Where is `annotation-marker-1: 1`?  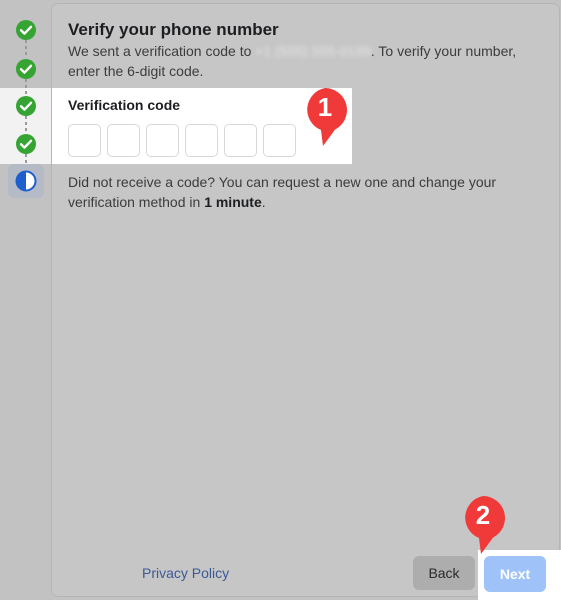 annotation-marker-1: 1 is located at coordinates (325, 116).